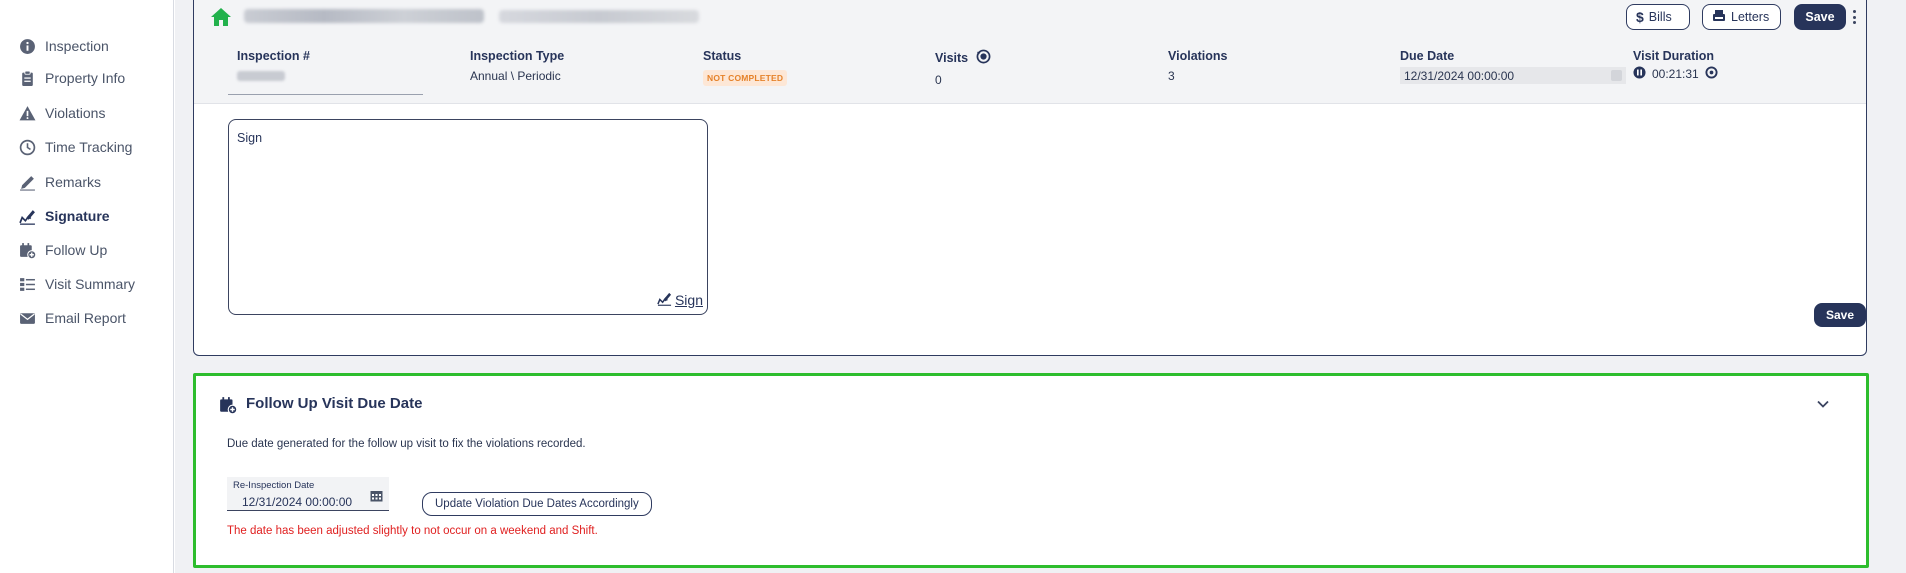 The height and width of the screenshot is (573, 1906). I want to click on sidebar-item-label: Violations, so click(75, 113).